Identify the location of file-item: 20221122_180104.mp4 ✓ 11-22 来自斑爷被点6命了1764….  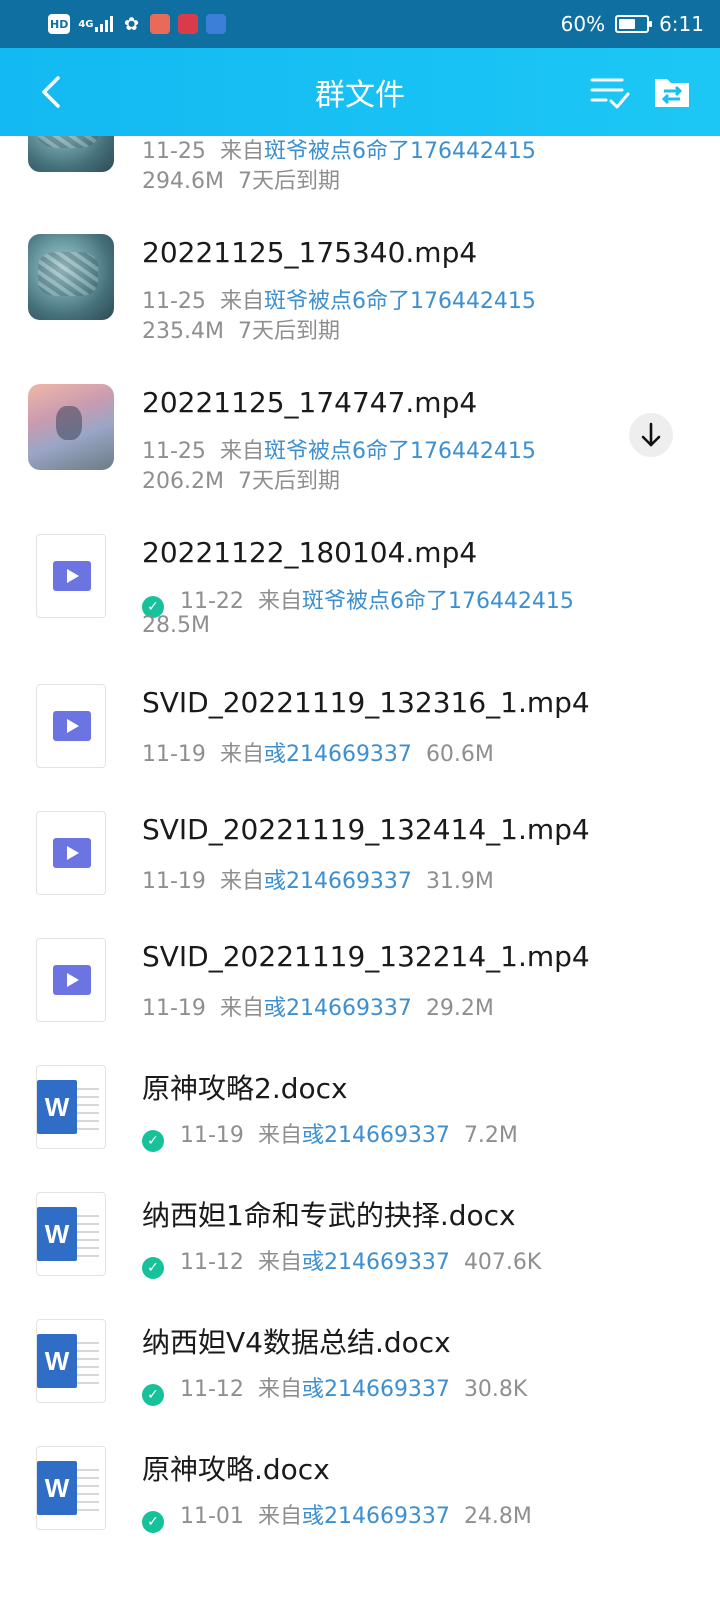
(360, 579).